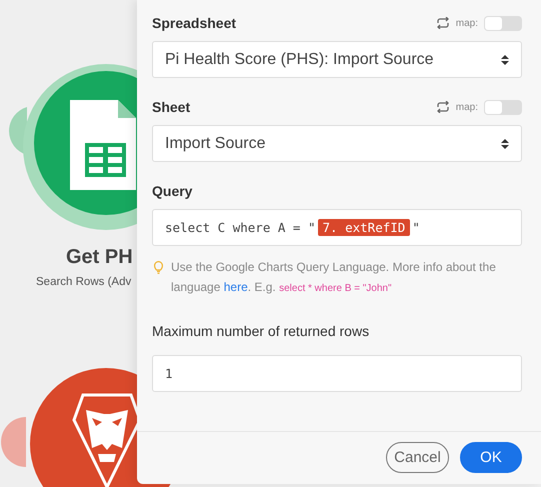  What do you see at coordinates (171, 107) in the screenshot?
I see `field-label: Sheet` at bounding box center [171, 107].